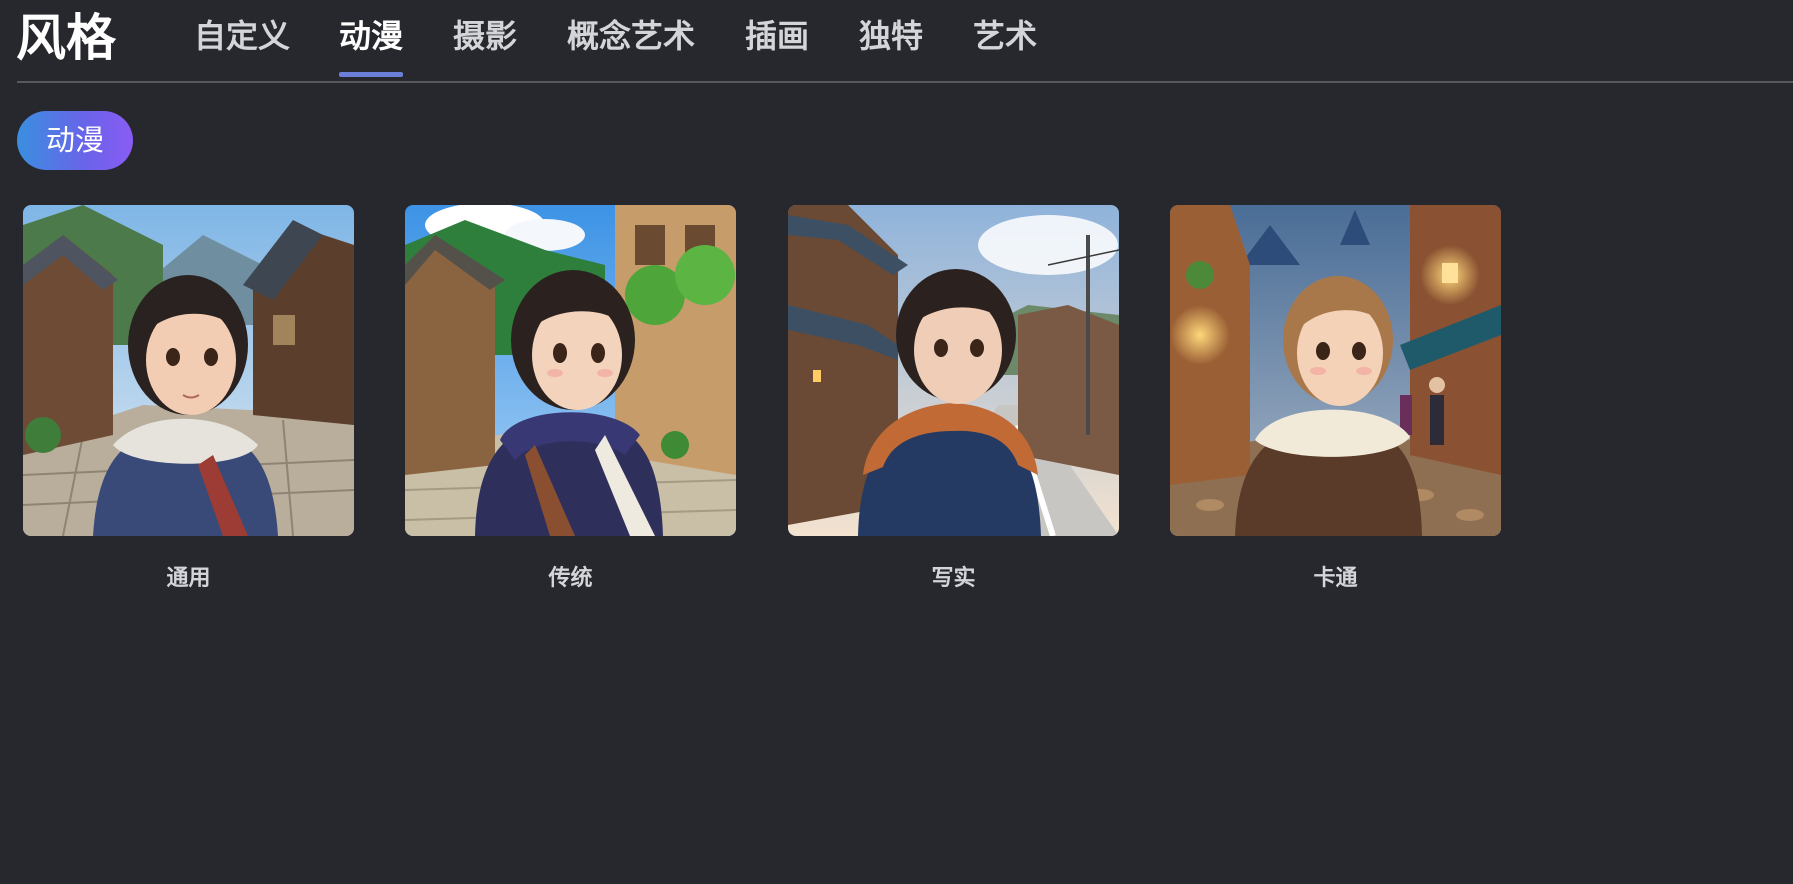 Image resolution: width=1793 pixels, height=884 pixels. I want to click on style-label: 通用, so click(188, 578).